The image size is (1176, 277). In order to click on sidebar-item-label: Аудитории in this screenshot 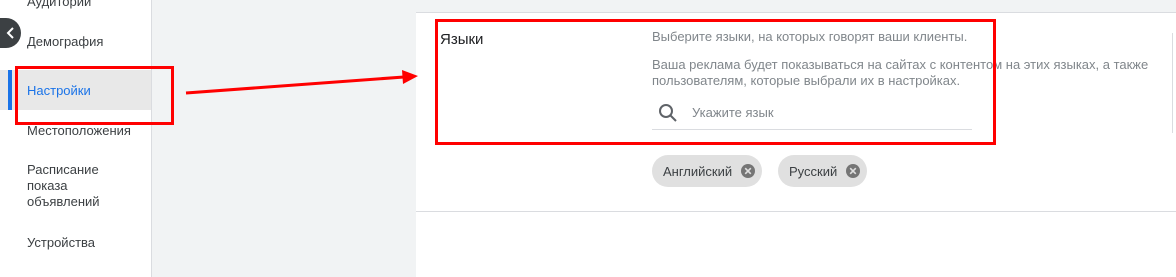, I will do `click(59, 4)`.